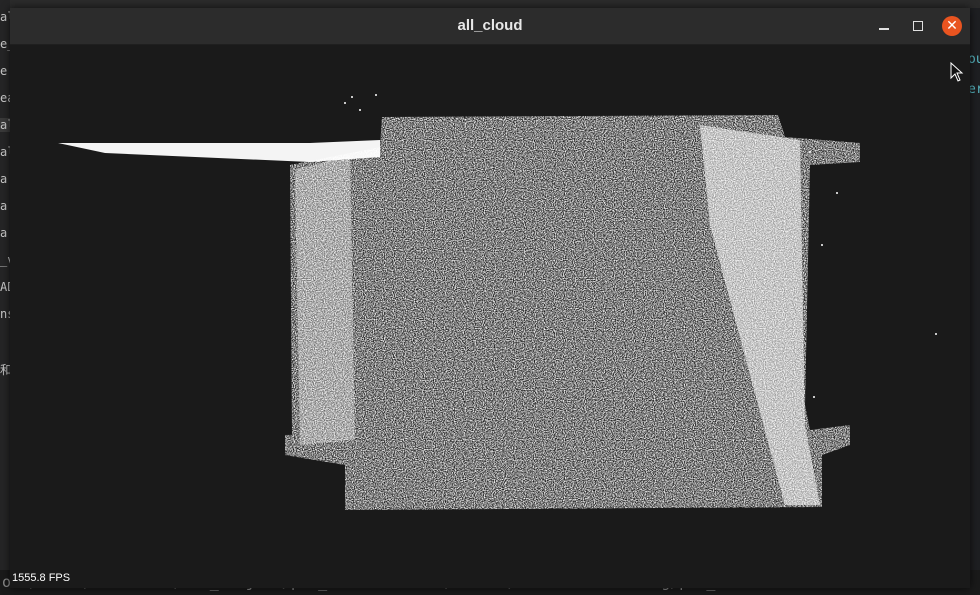 This screenshot has height=595, width=980. Describe the element at coordinates (975, 89) in the screenshot. I see `code-fragment: er` at that location.